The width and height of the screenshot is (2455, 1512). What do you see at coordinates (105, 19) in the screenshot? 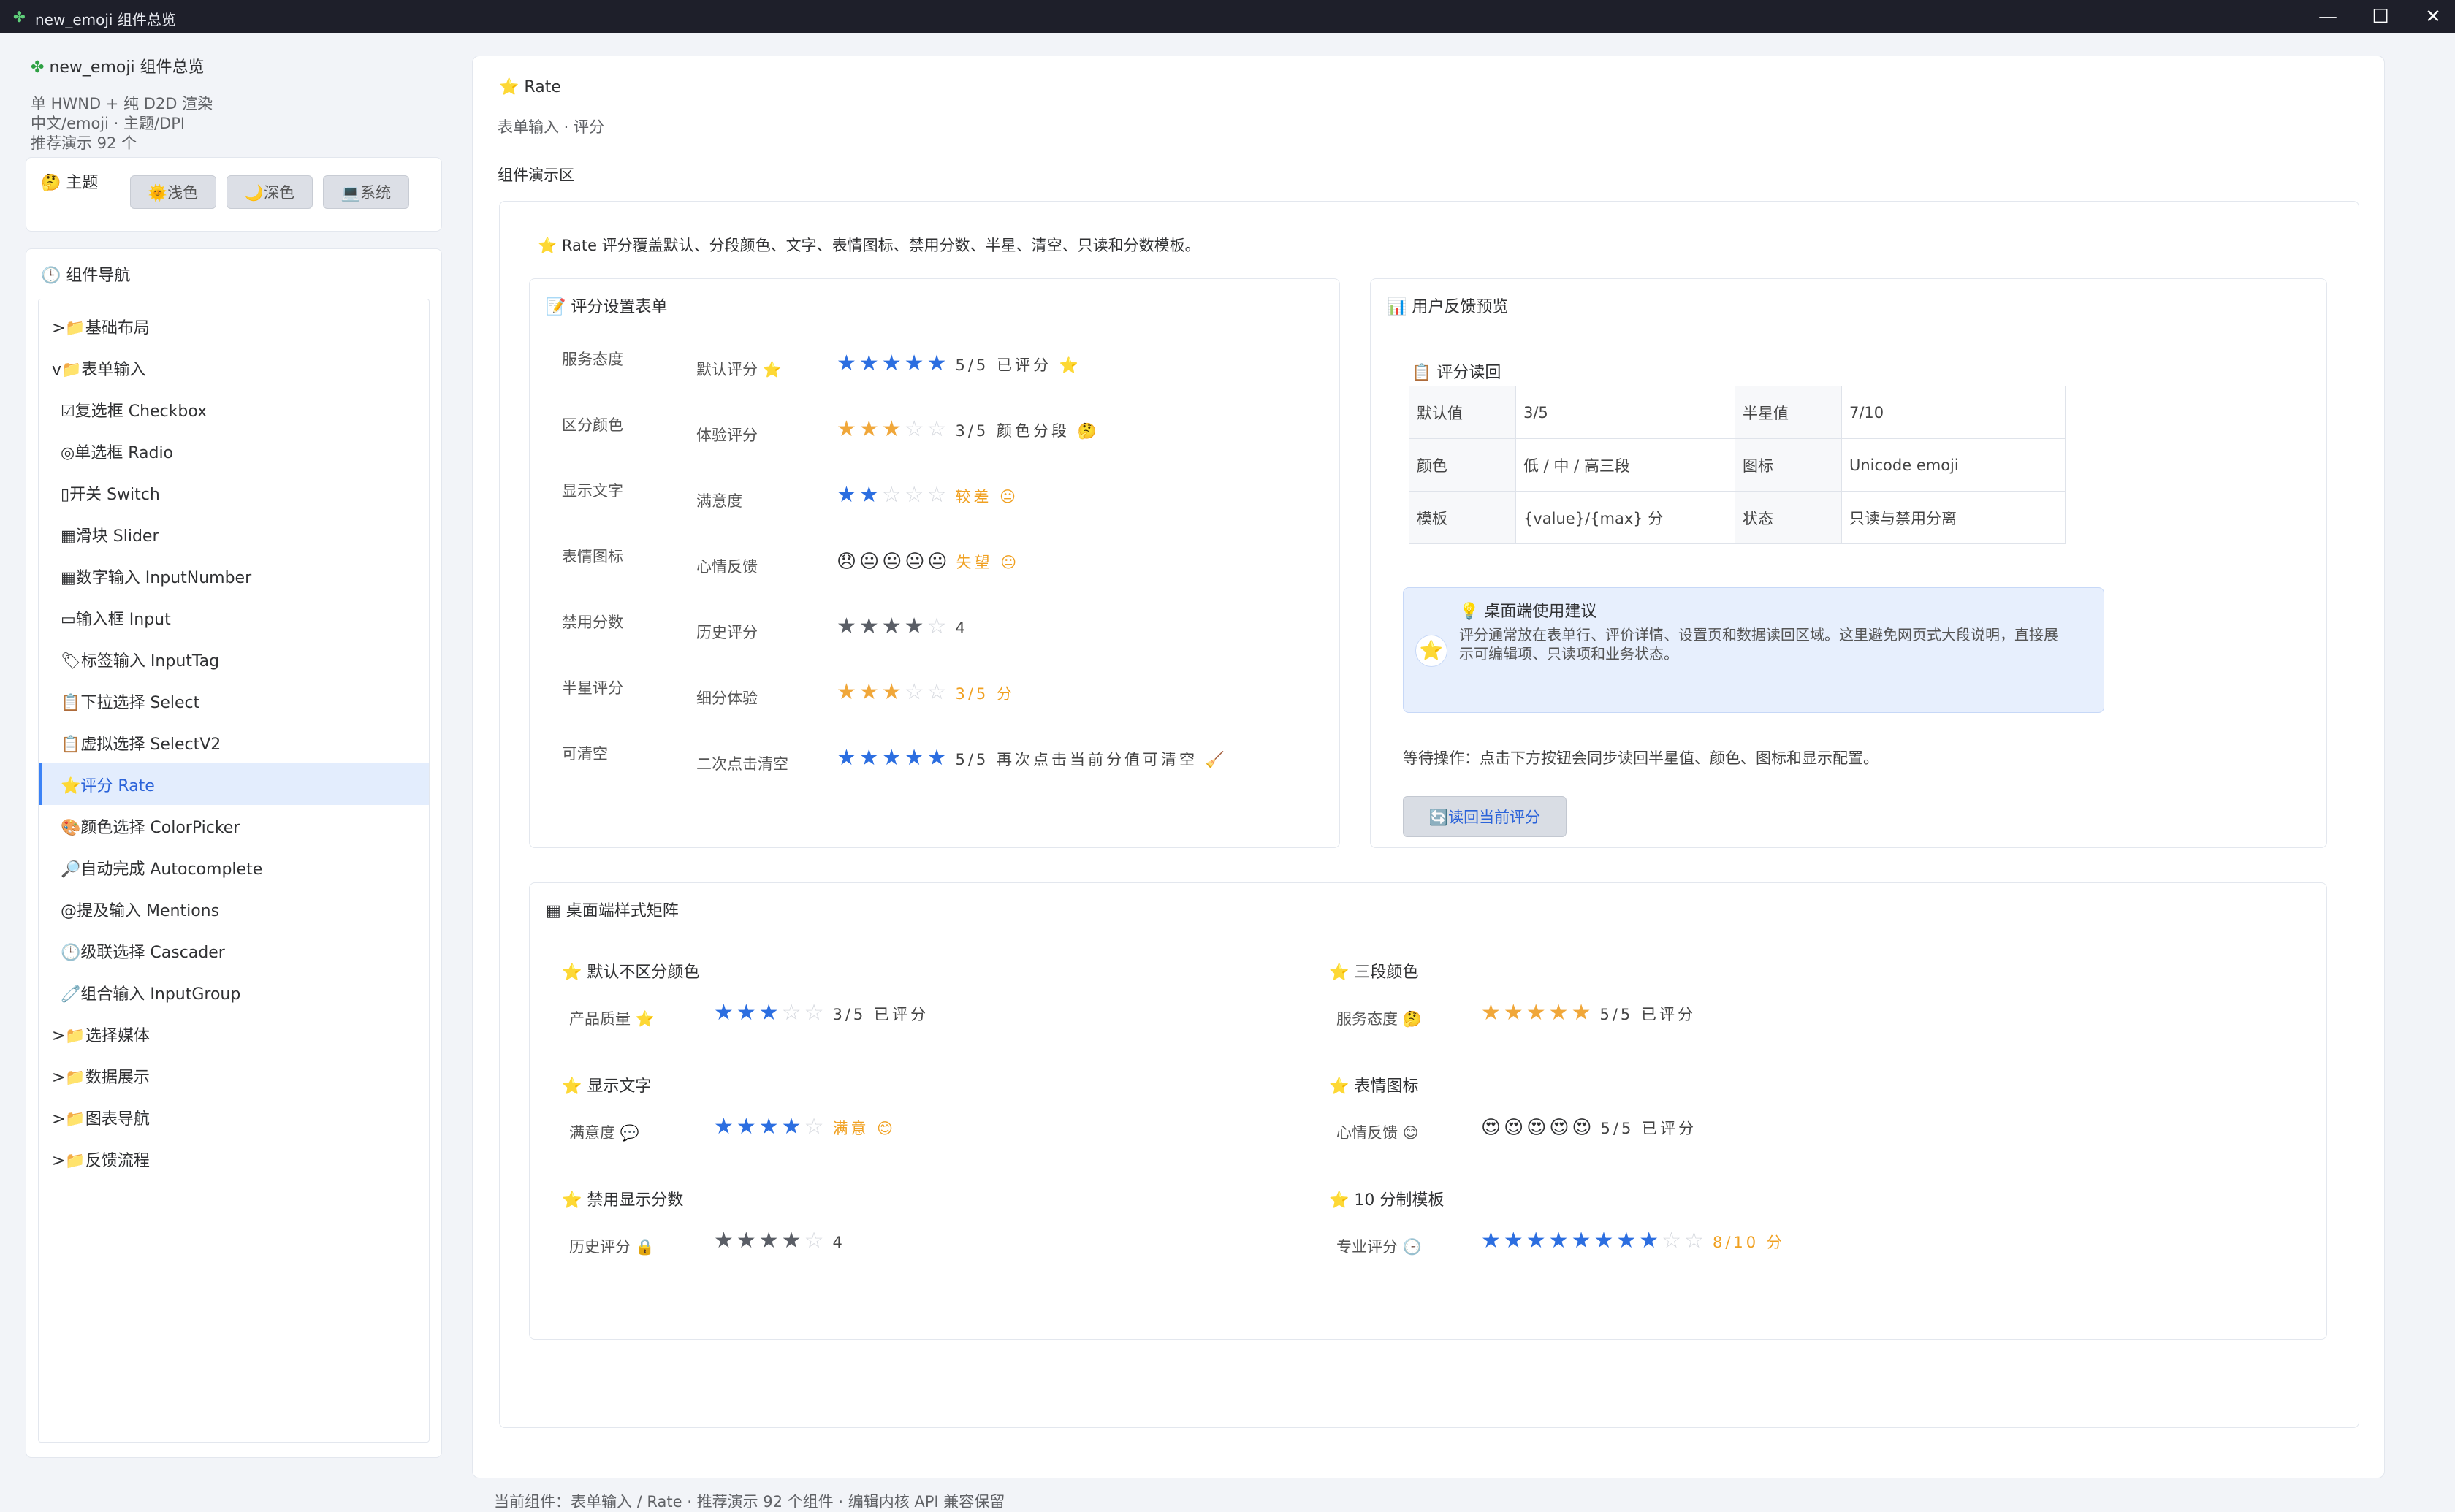
I see `window-title: new_emoji 组件总览` at bounding box center [105, 19].